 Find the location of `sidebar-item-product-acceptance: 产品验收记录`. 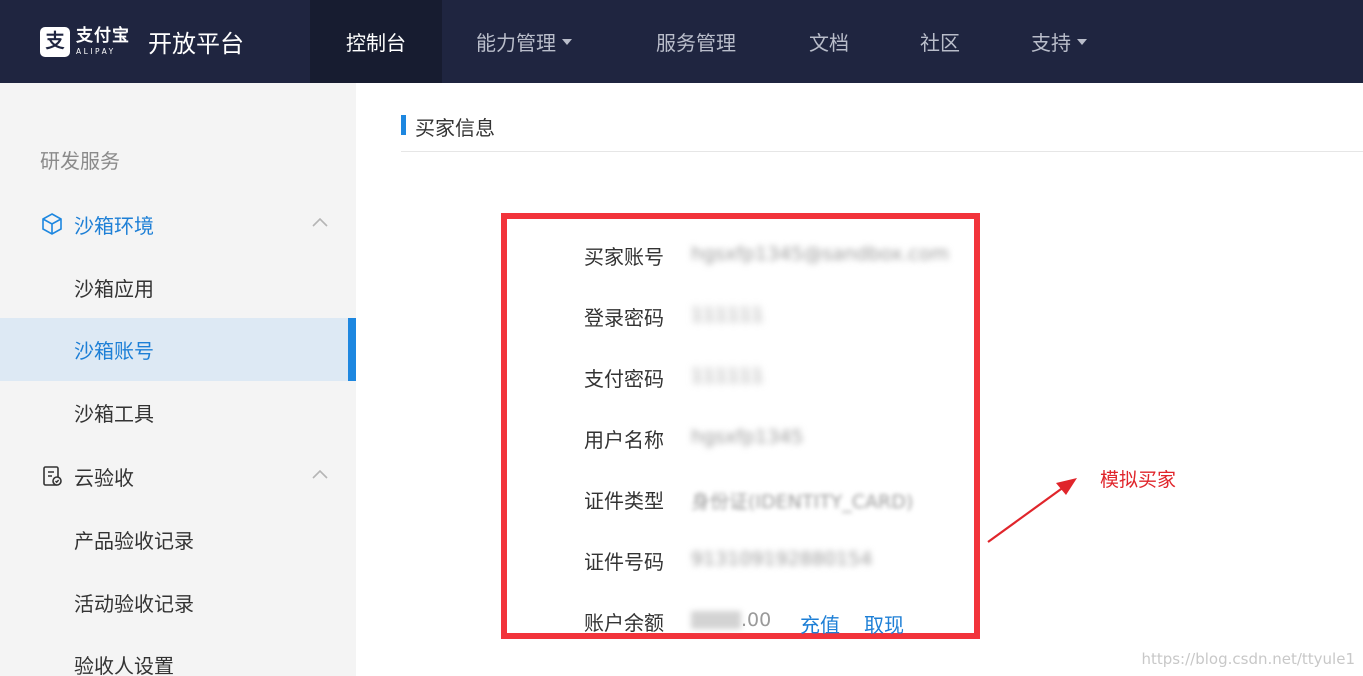

sidebar-item-product-acceptance: 产品验收记录 is located at coordinates (178, 539).